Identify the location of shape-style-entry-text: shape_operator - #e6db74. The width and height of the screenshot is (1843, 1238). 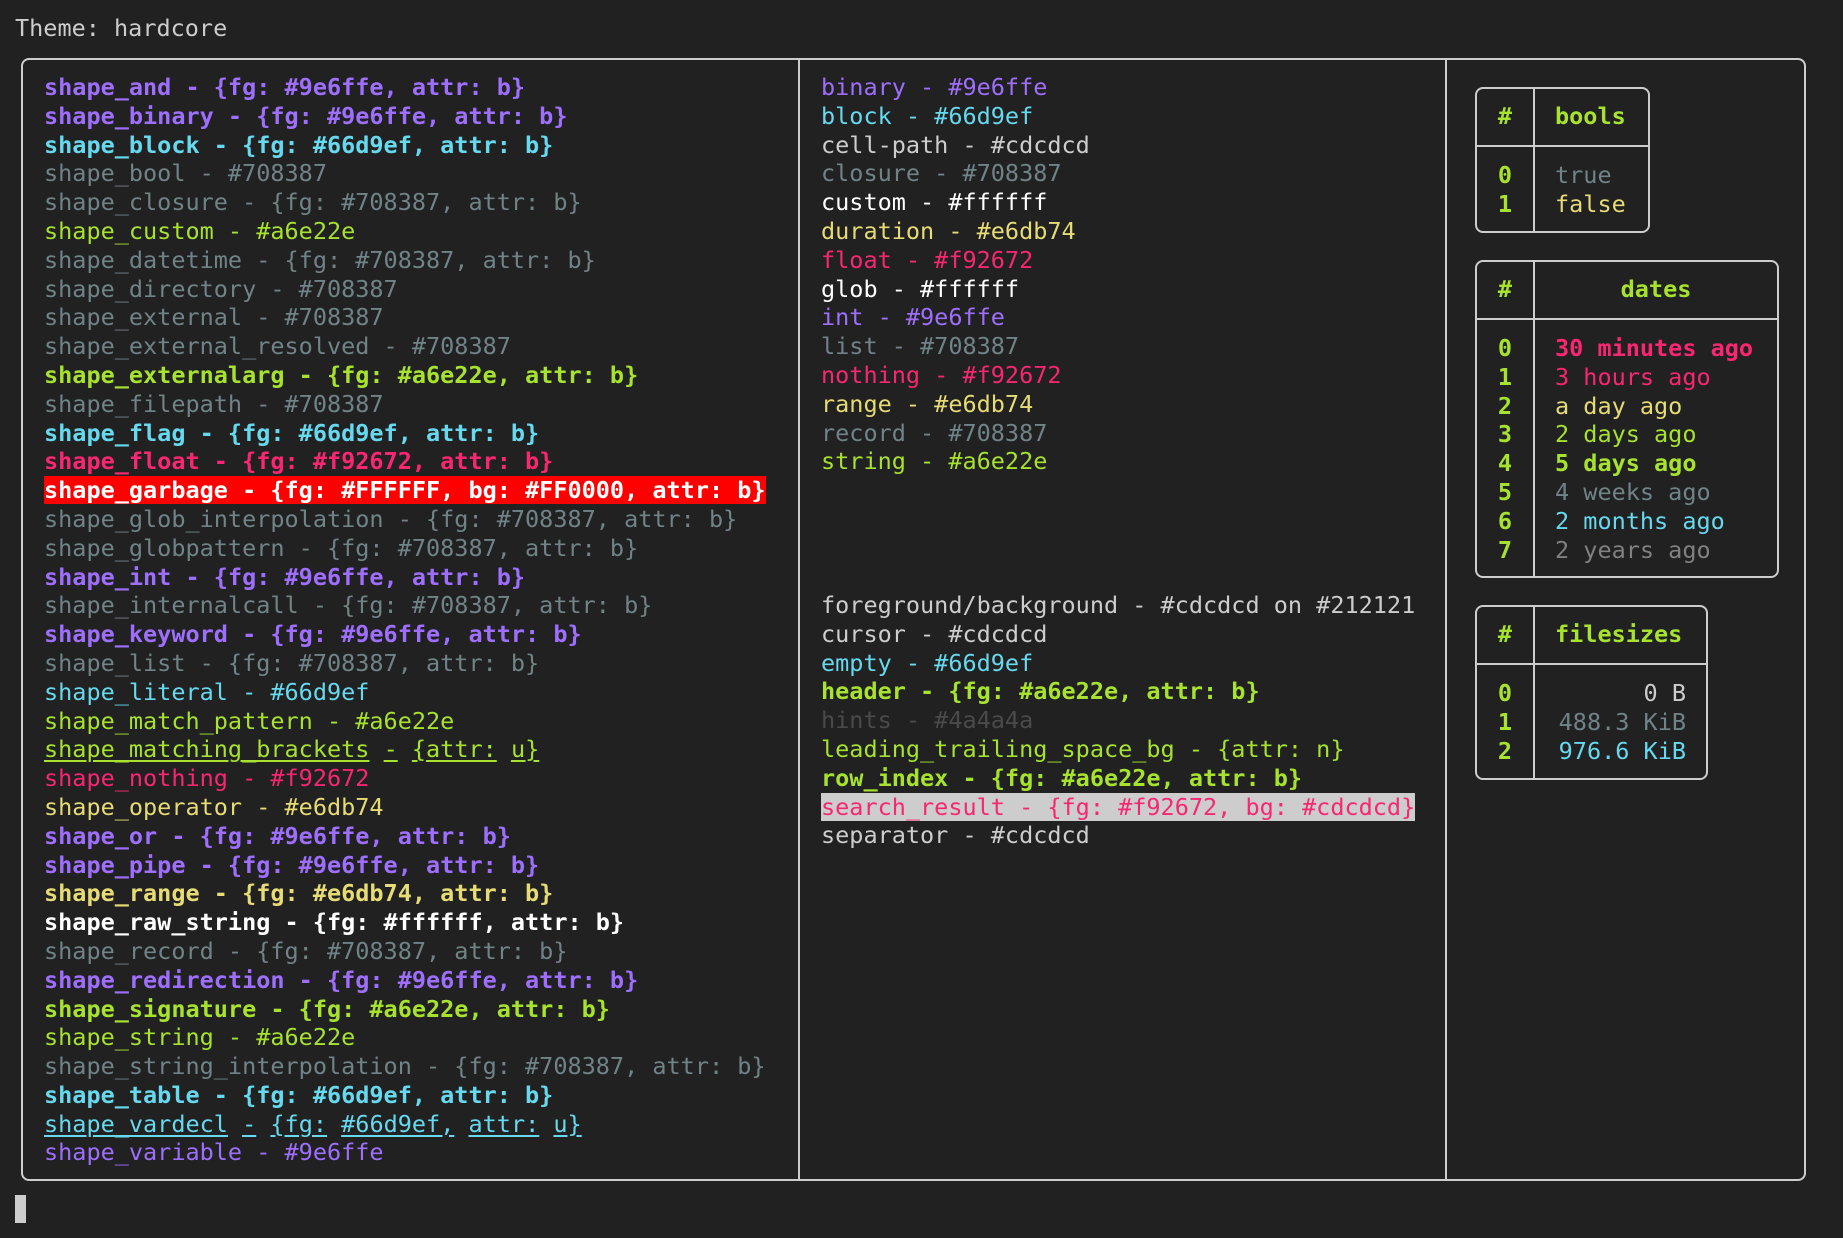
(214, 806).